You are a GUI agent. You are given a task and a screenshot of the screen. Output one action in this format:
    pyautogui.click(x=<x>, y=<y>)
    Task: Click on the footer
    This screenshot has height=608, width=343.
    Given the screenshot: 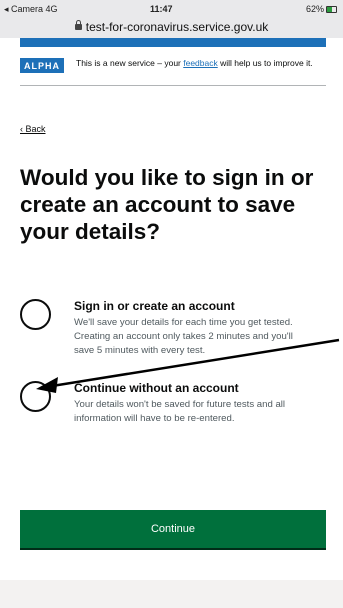 What is the action you would take?
    pyautogui.click(x=171, y=594)
    